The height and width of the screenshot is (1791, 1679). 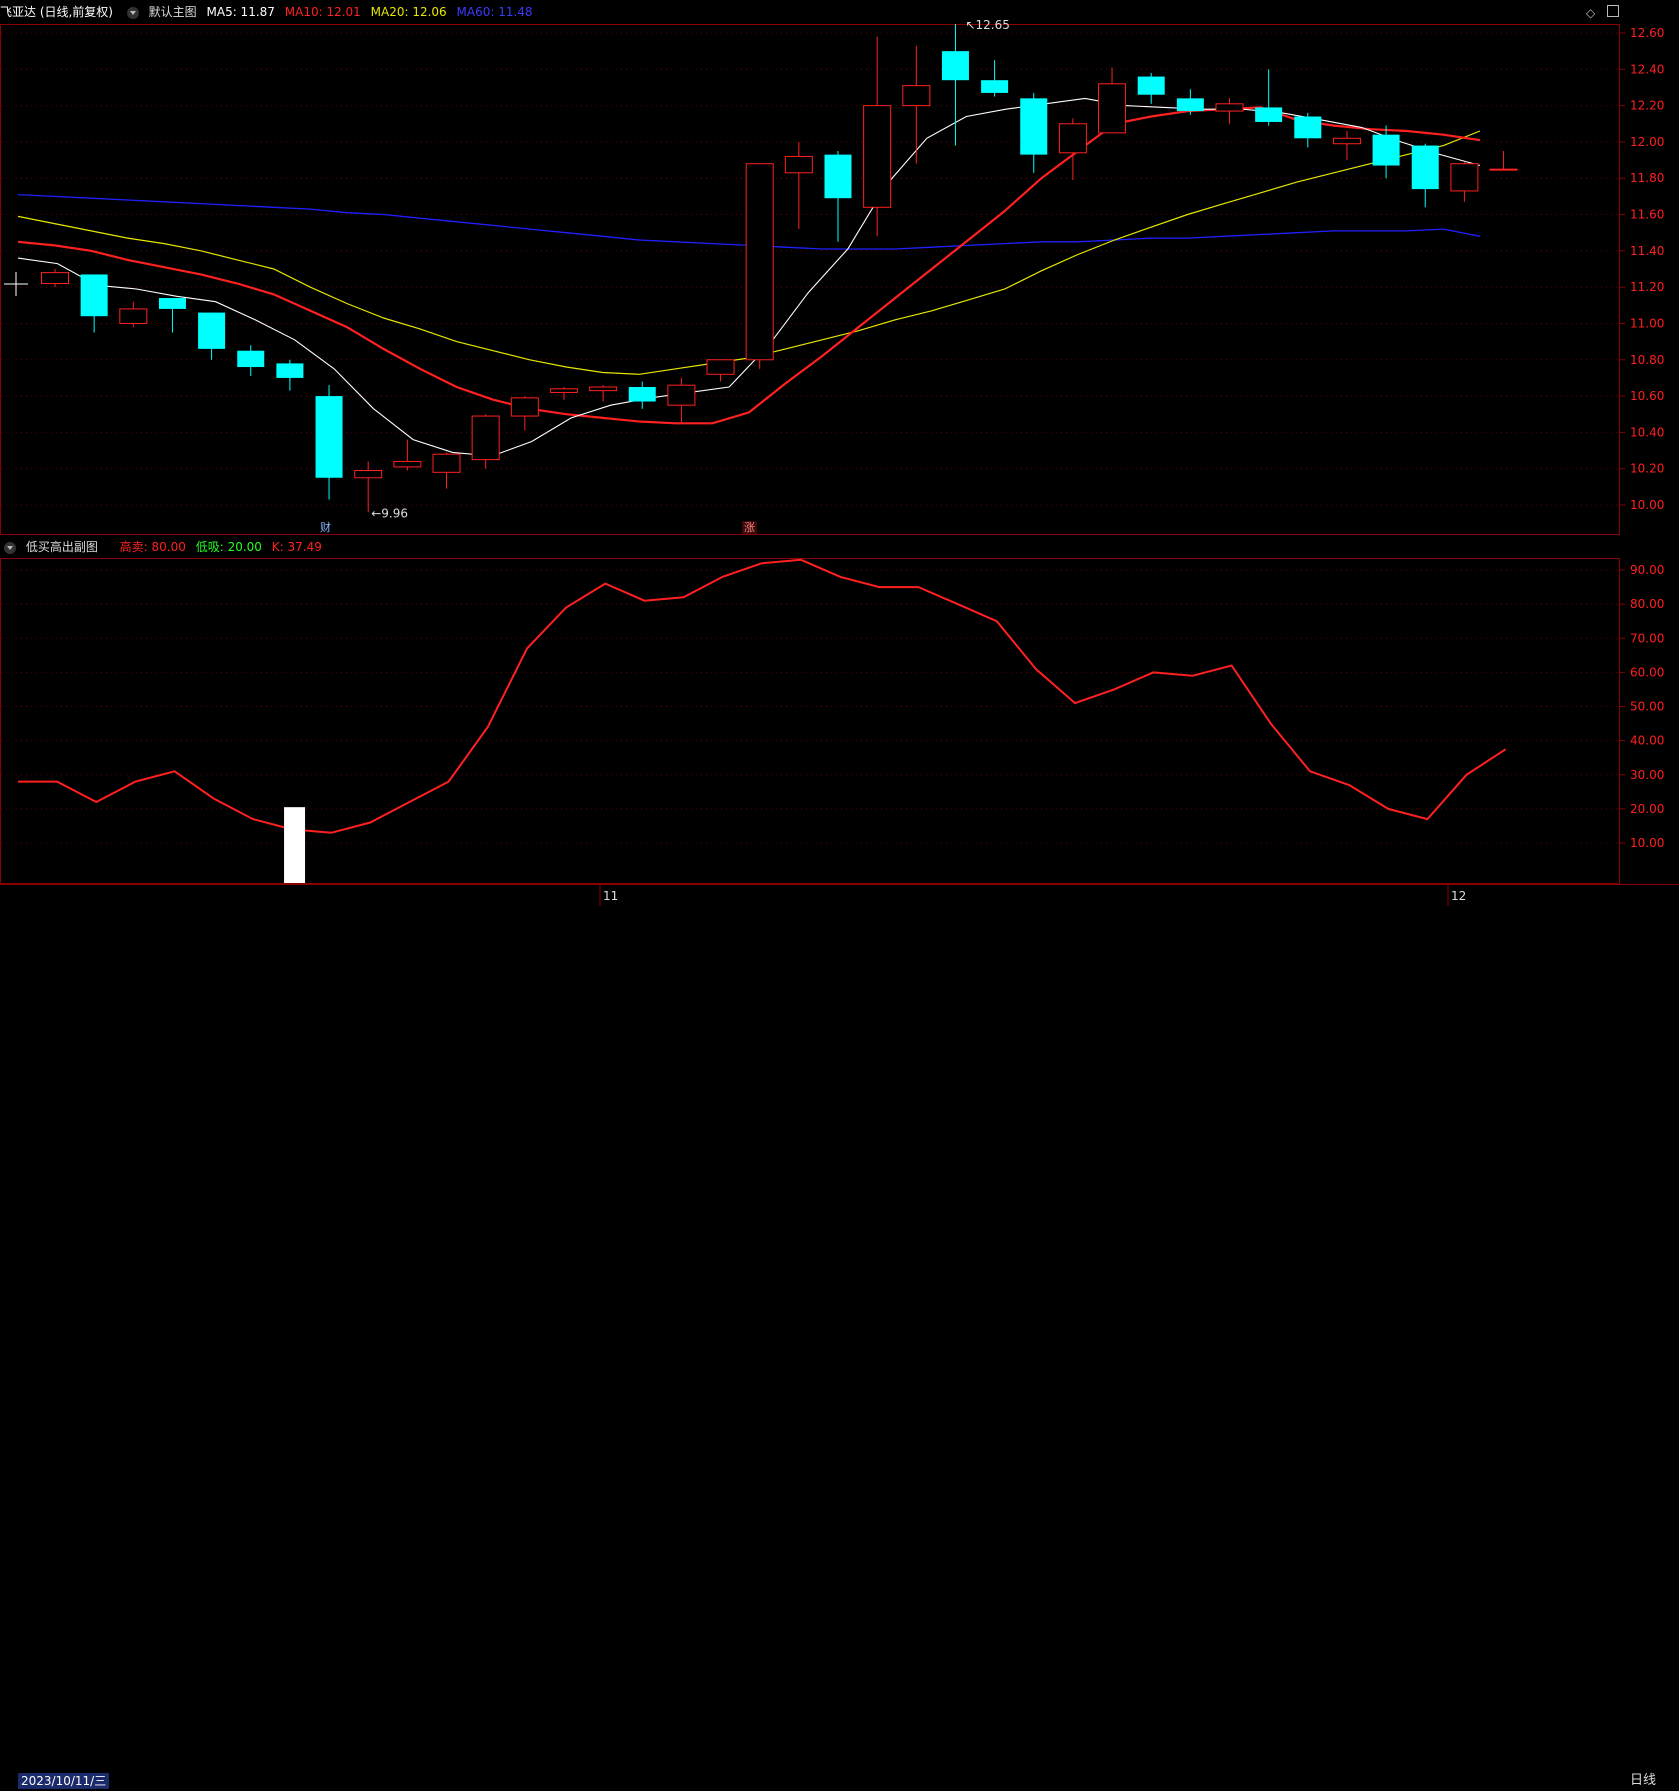 What do you see at coordinates (296, 547) in the screenshot?
I see `k-value-label: K: 37.49` at bounding box center [296, 547].